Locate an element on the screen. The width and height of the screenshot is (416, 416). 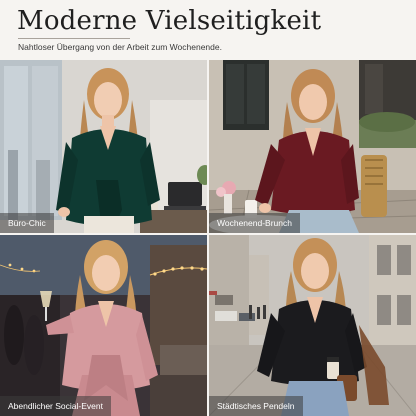
caption-brunch: Wochenend-Brunch is located at coordinates (254, 223).